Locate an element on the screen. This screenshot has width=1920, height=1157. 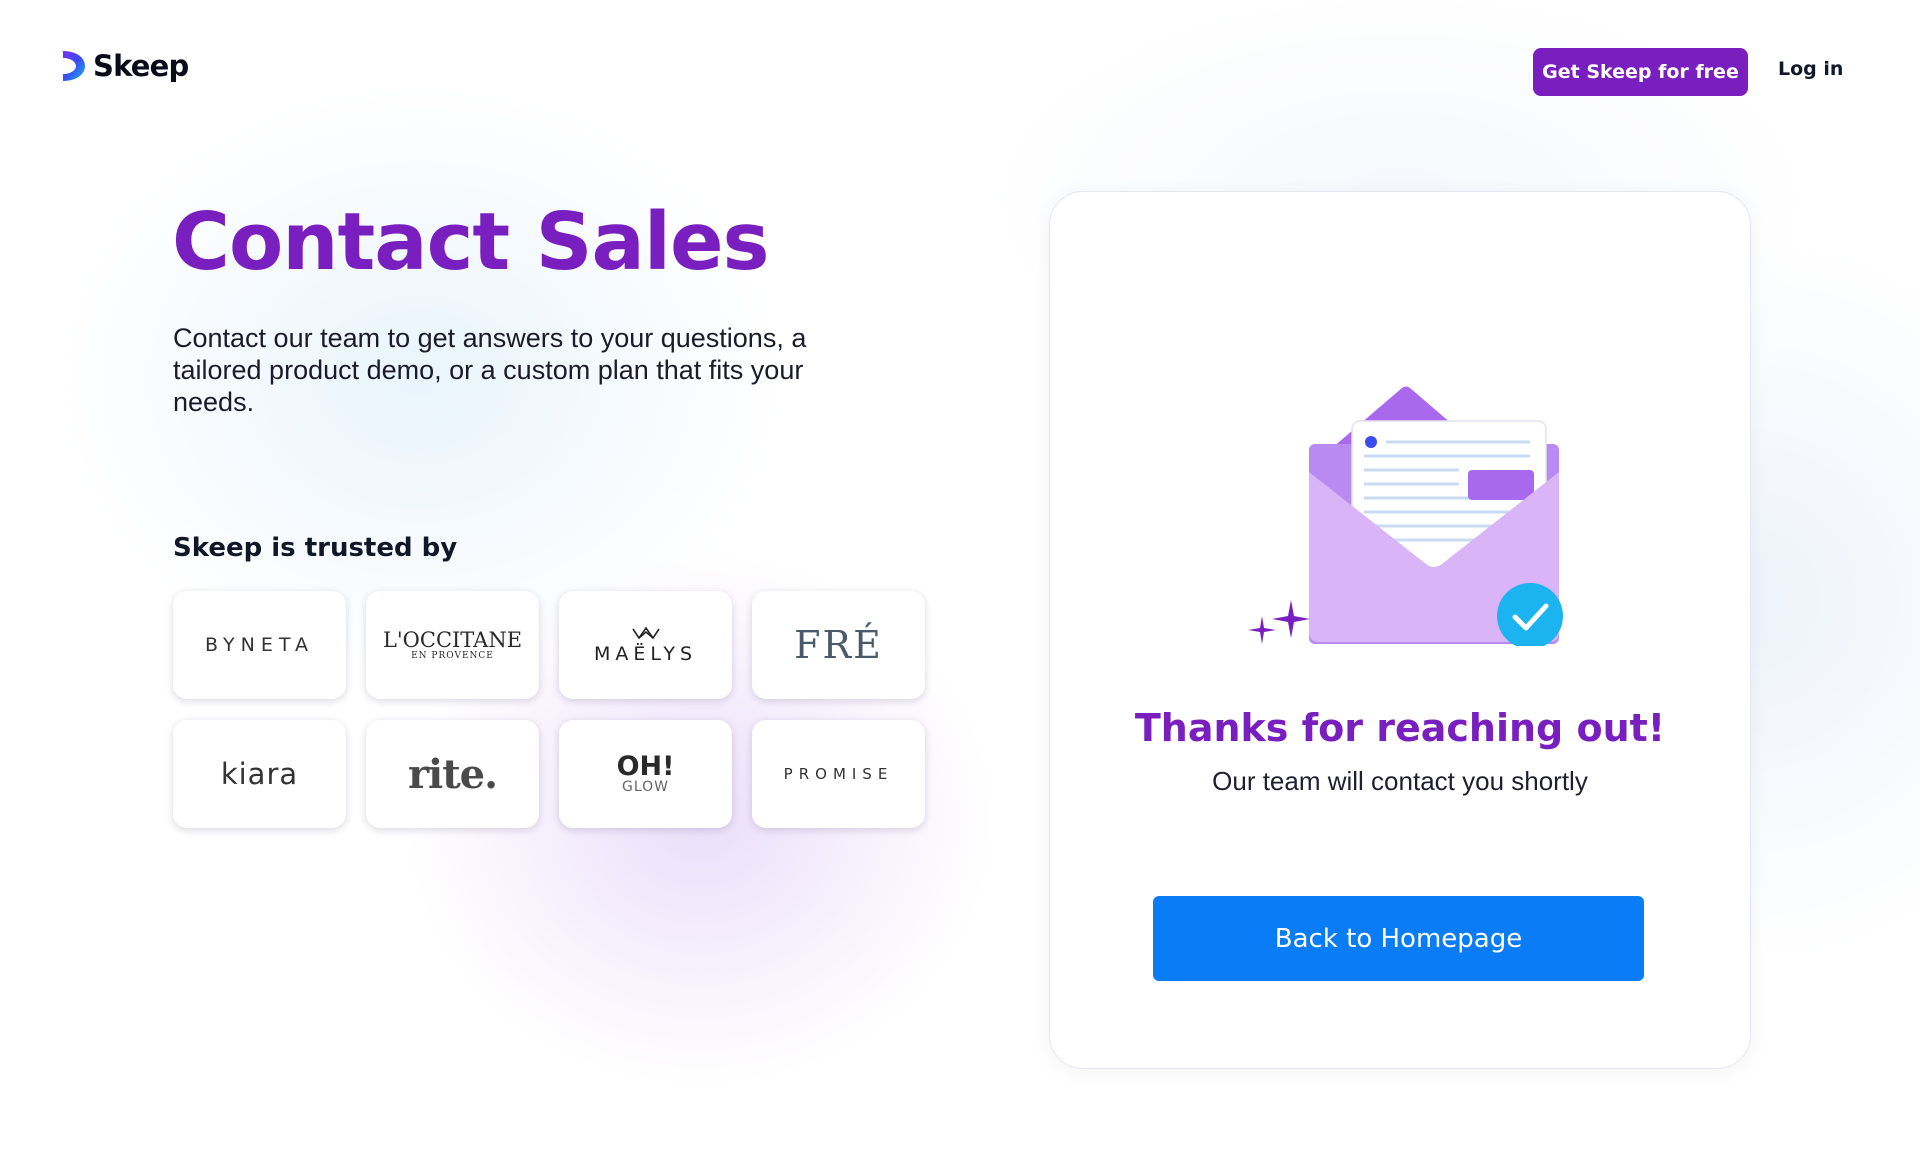
brand-label: kiara is located at coordinates (259, 774).